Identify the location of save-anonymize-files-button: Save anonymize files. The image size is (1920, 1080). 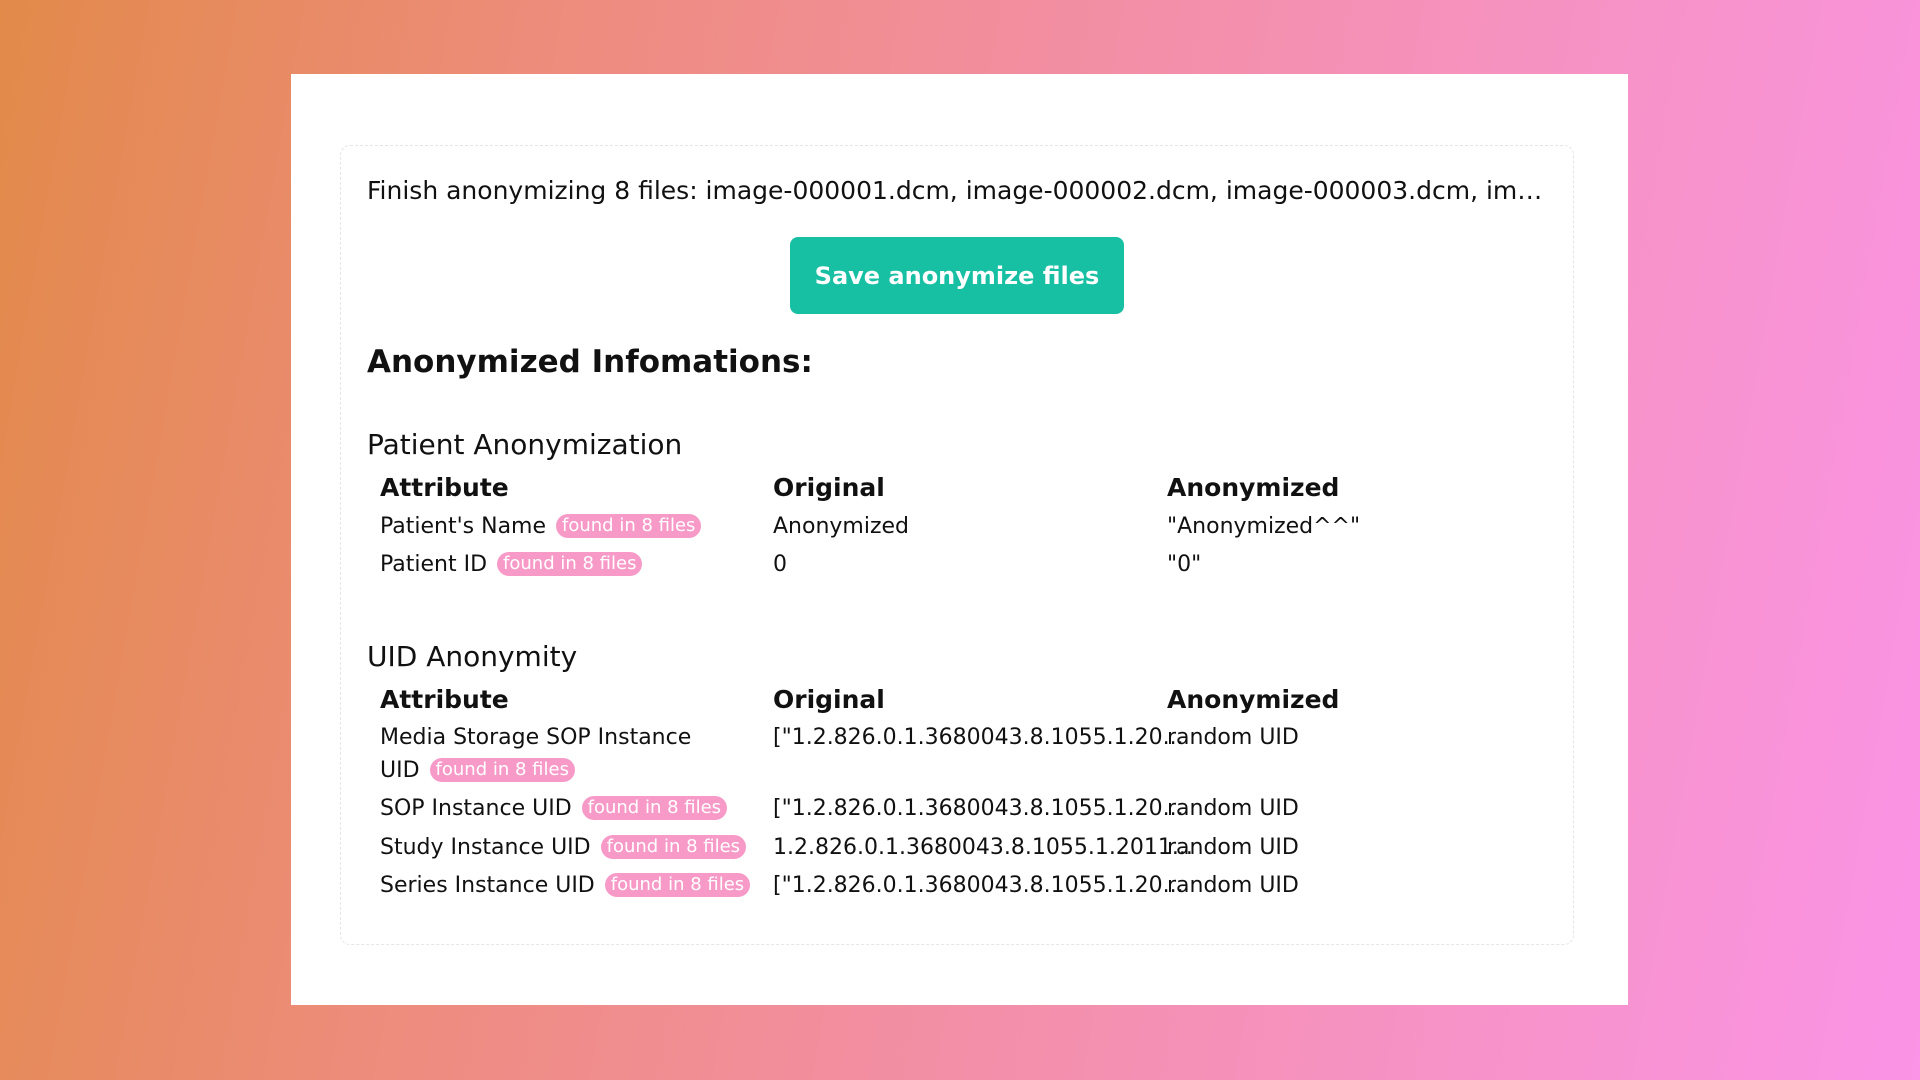
(957, 275).